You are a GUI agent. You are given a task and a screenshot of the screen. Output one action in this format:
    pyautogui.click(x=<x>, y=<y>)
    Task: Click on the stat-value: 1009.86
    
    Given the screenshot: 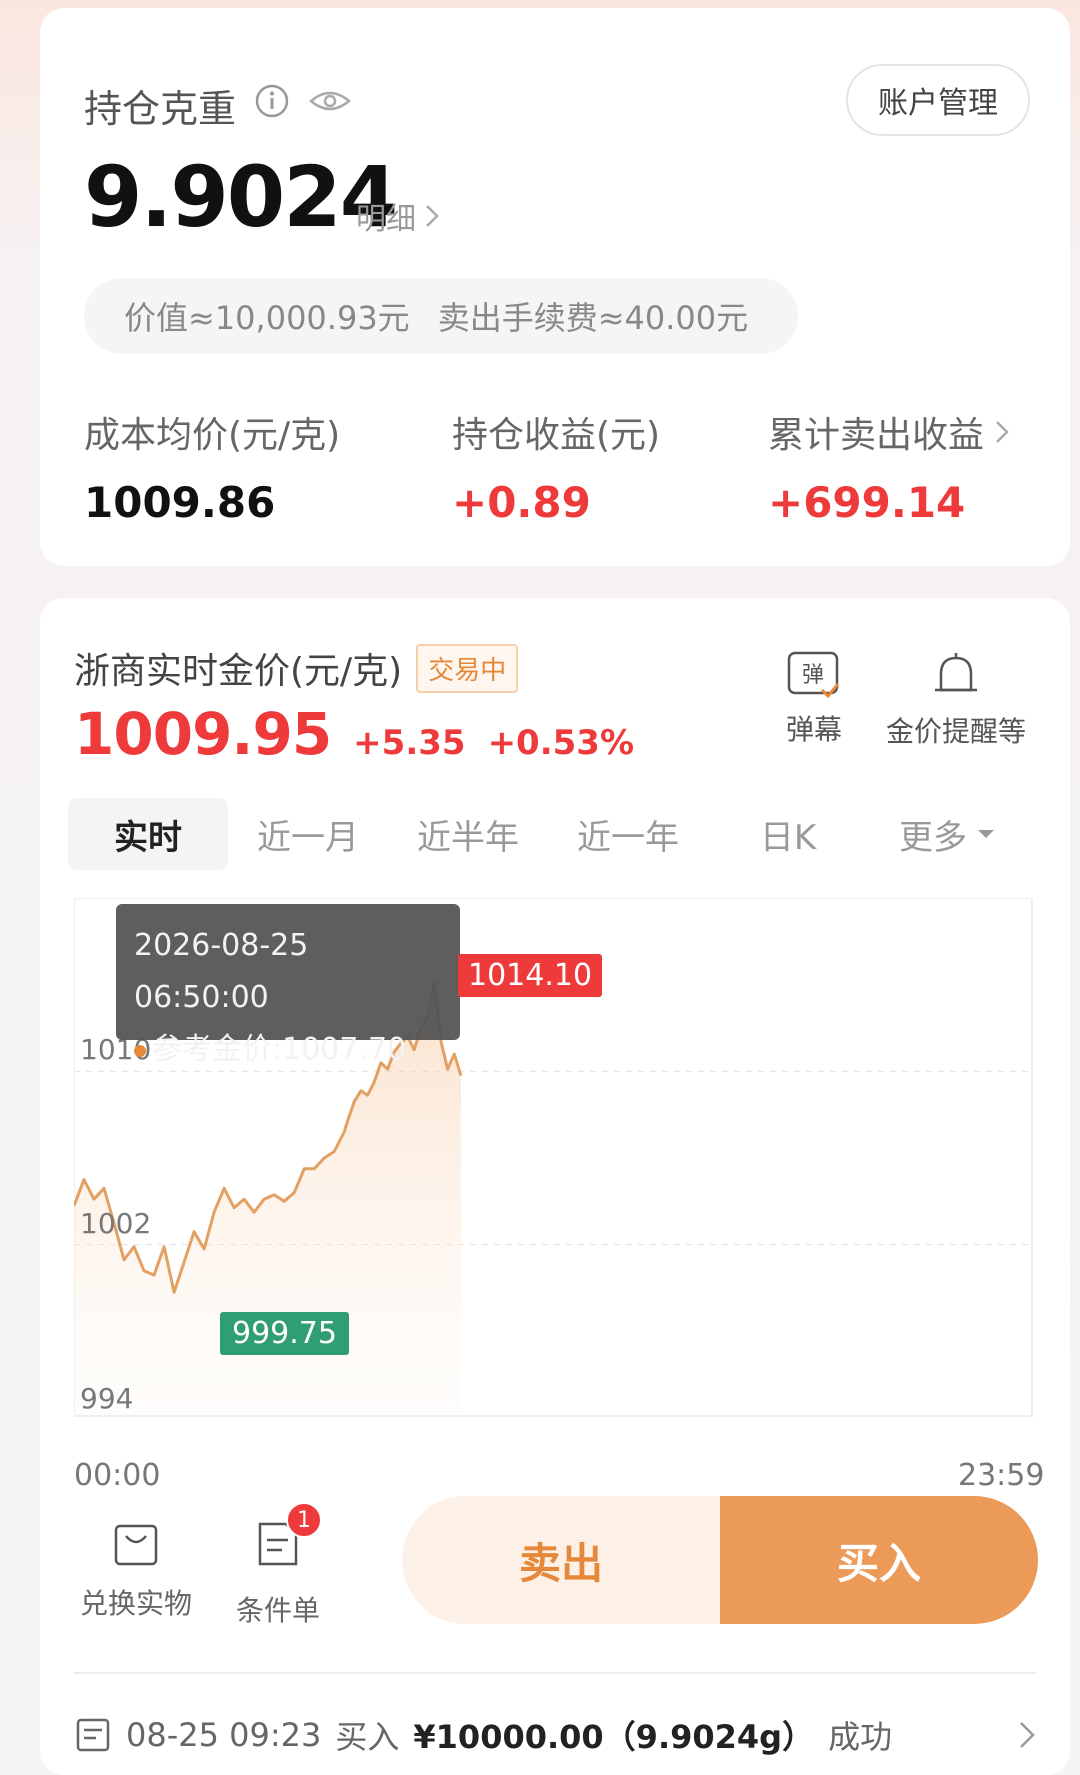 What is the action you would take?
    pyautogui.click(x=180, y=502)
    